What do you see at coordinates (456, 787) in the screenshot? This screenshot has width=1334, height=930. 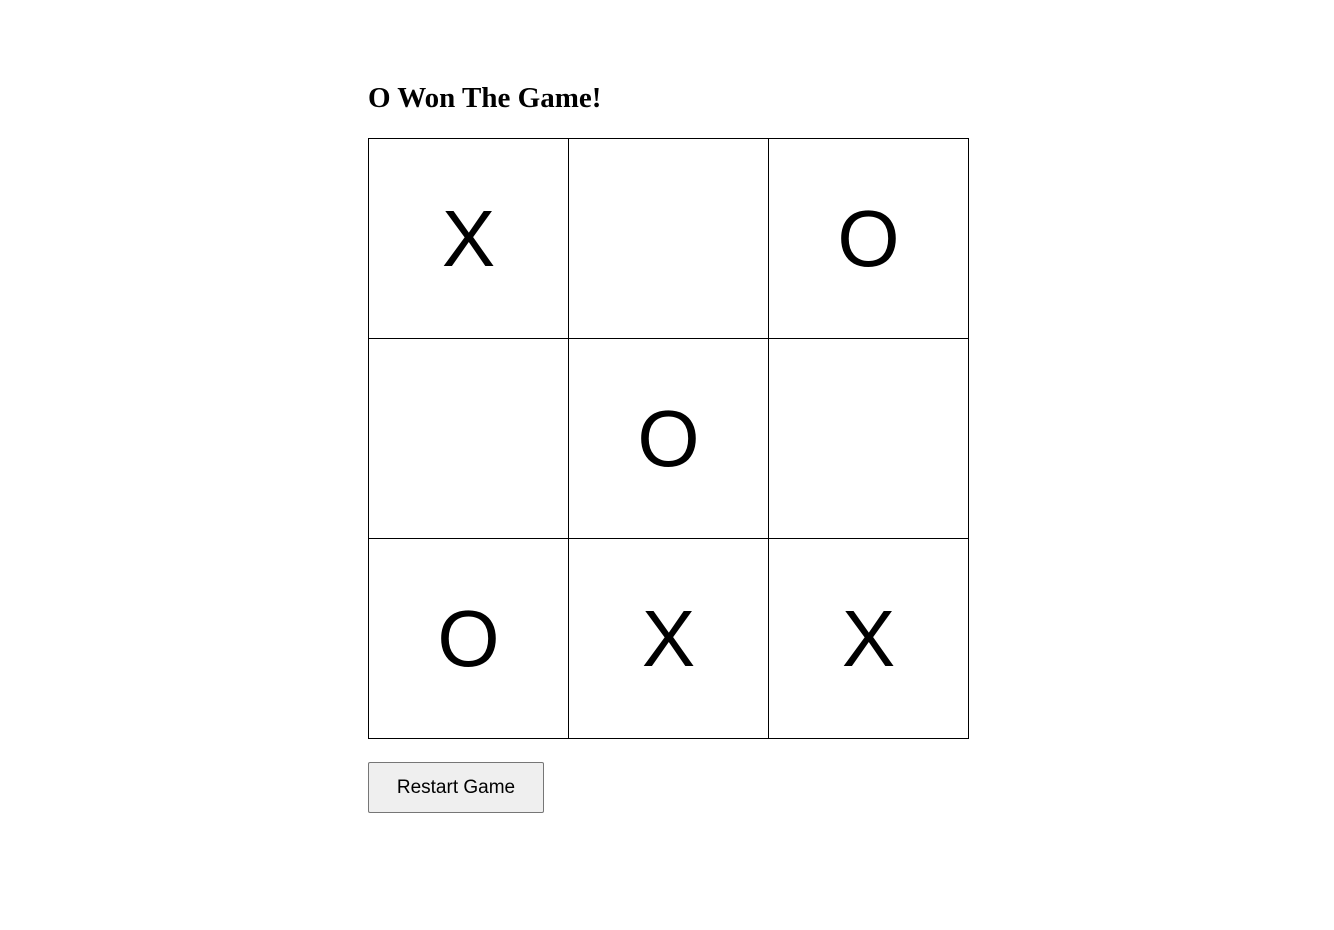 I see `restart-game-button: Restart Game` at bounding box center [456, 787].